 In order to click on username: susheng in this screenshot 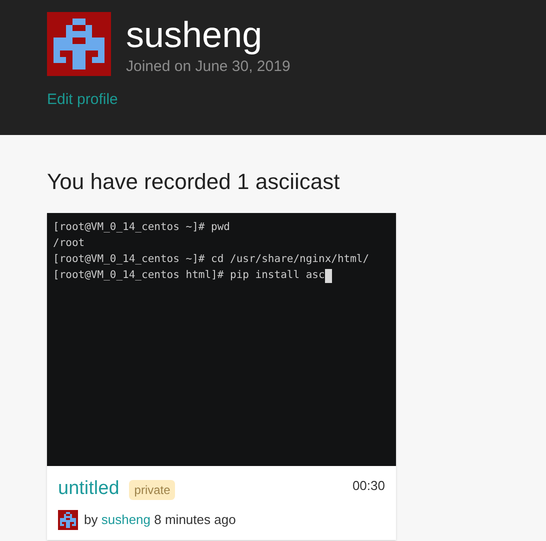, I will do `click(195, 35)`.